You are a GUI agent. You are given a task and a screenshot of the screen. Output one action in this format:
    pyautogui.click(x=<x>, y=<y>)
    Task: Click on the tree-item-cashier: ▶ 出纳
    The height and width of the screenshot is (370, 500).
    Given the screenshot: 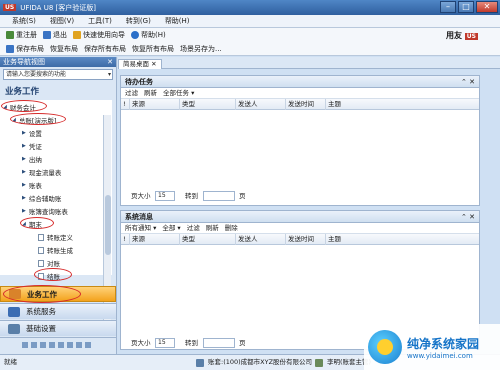 What is the action you would take?
    pyautogui.click(x=32, y=159)
    